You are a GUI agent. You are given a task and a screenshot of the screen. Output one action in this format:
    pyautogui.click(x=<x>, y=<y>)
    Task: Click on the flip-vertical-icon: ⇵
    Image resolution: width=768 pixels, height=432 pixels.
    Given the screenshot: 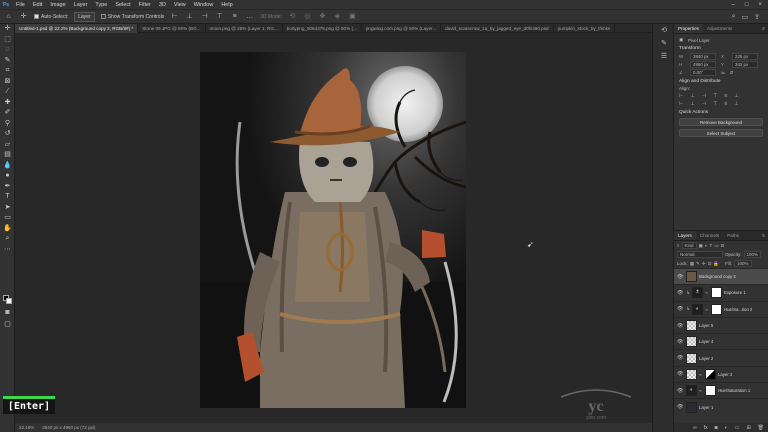 What is the action you would take?
    pyautogui.click(x=732, y=73)
    